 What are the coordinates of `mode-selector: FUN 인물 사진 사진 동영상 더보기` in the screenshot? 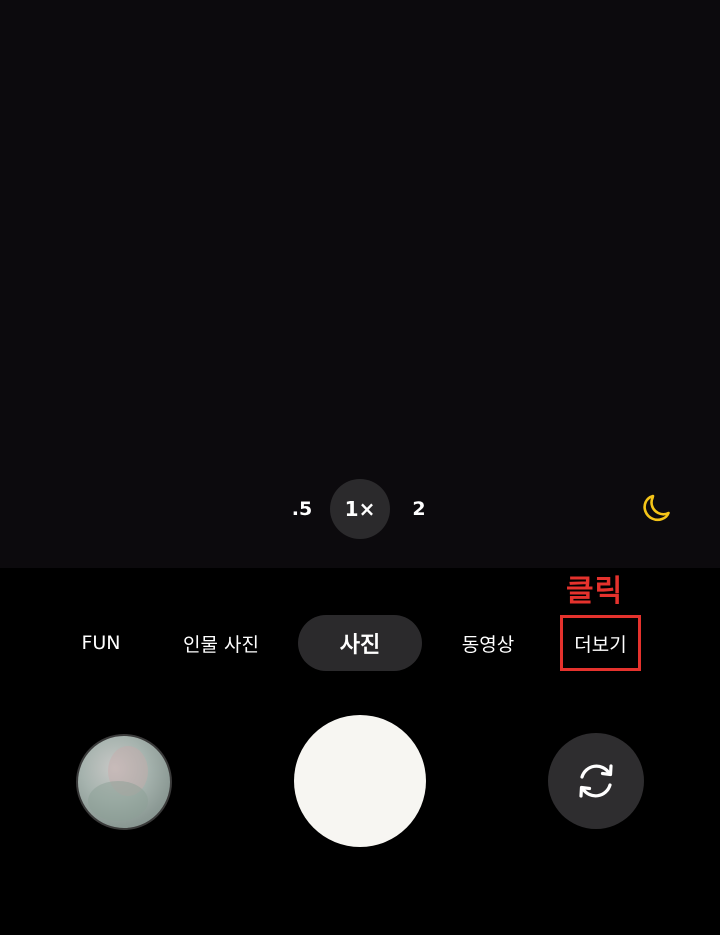 It's located at (360, 643).